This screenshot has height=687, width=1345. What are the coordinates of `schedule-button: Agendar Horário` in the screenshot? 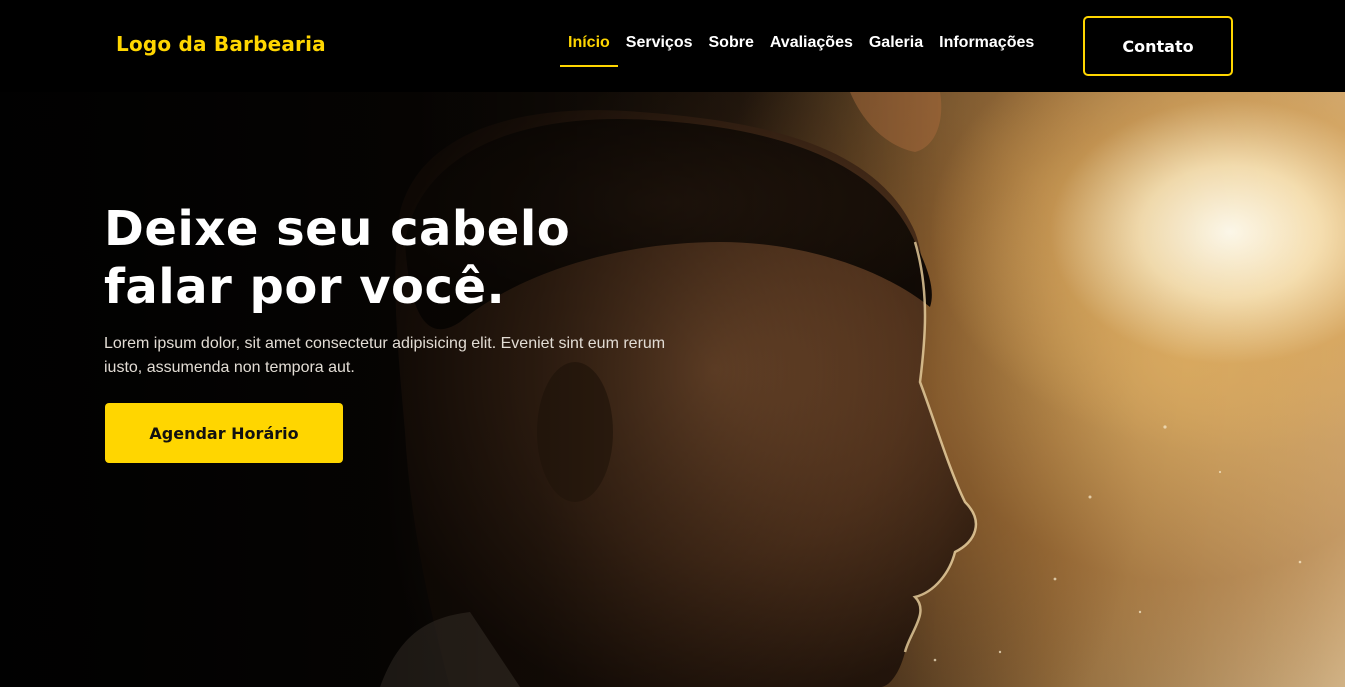 It's located at (224, 433).